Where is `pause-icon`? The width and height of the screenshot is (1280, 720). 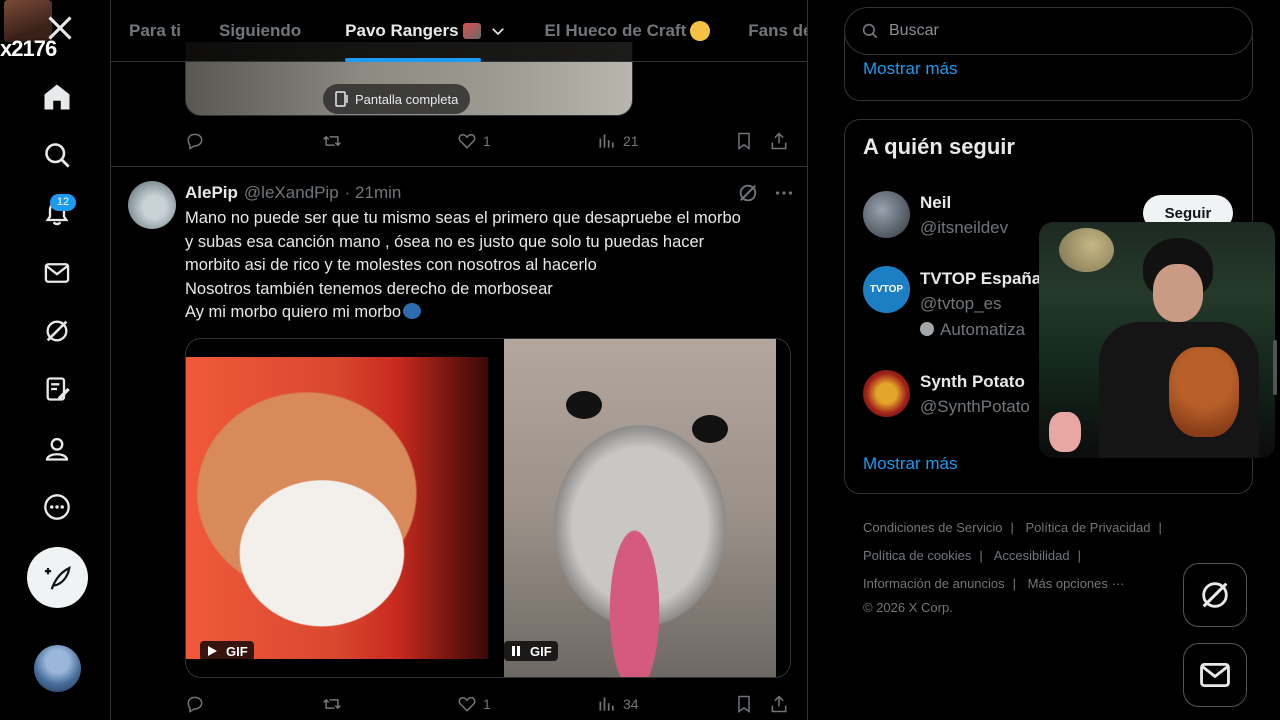
pause-icon is located at coordinates (516, 651).